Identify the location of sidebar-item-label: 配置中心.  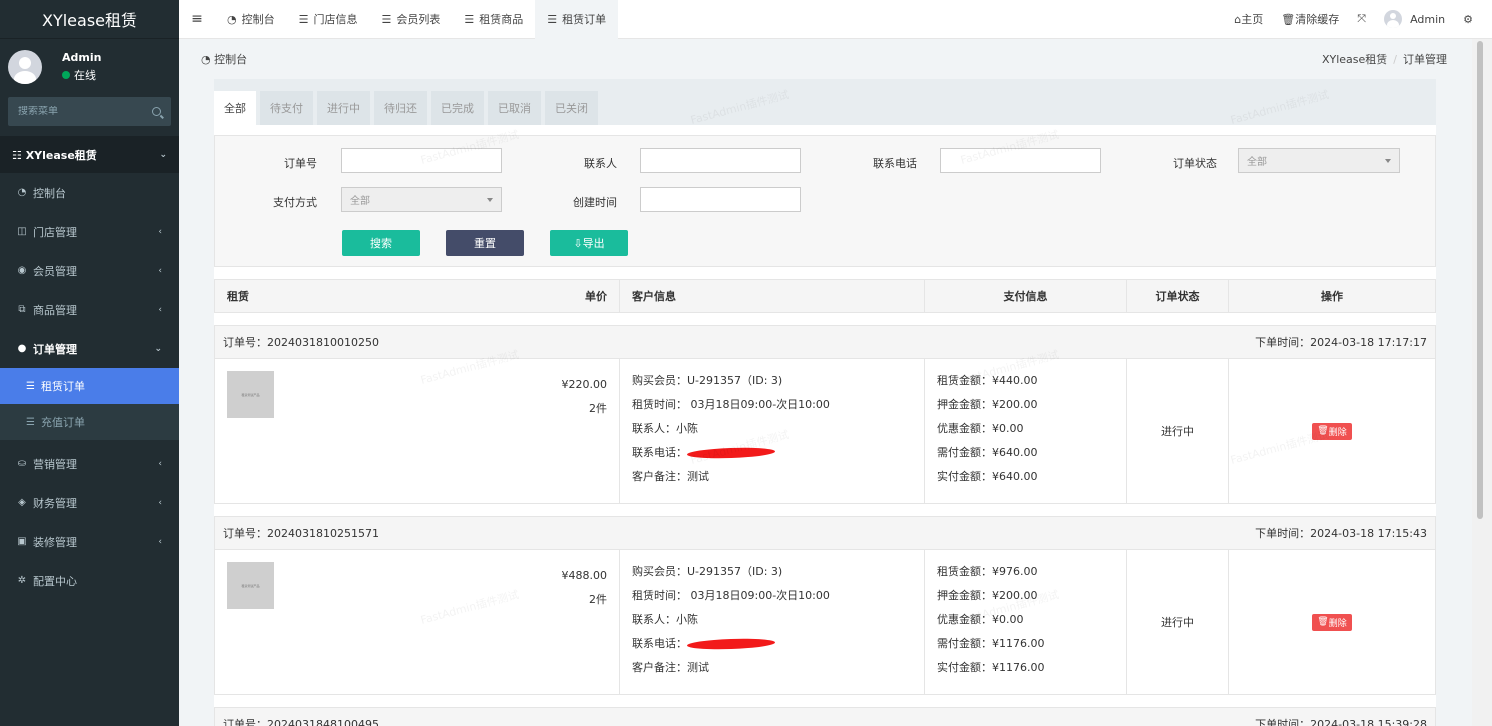
(55, 581).